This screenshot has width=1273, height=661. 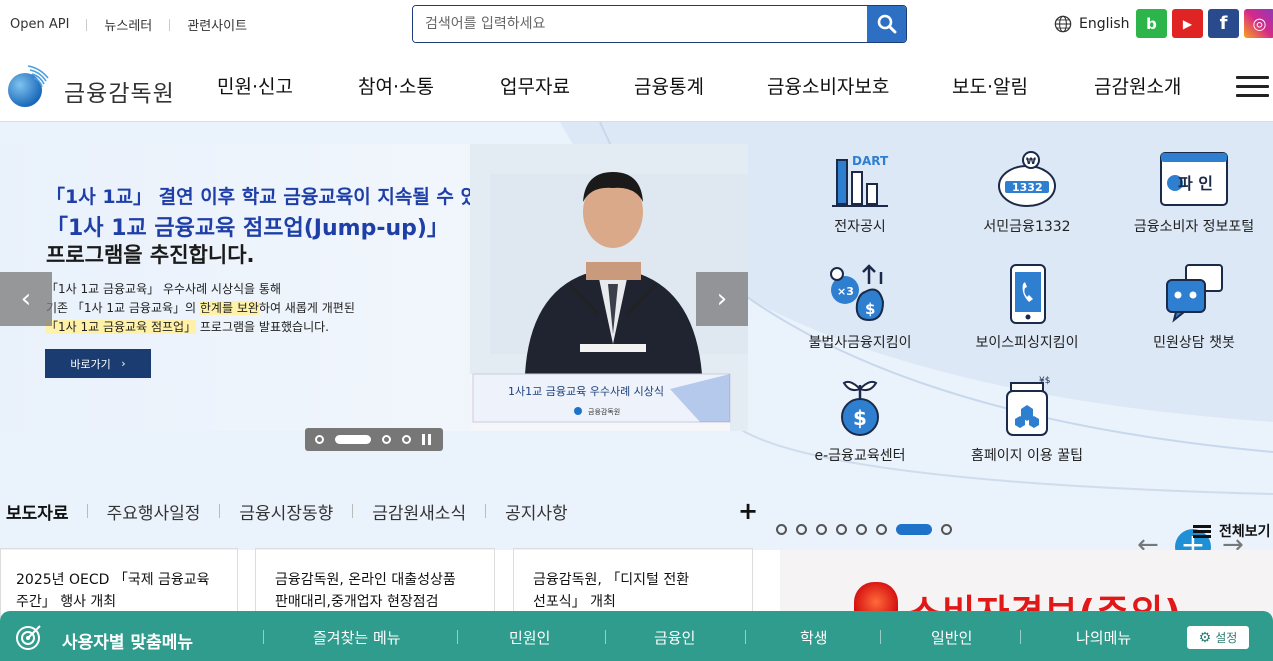 I want to click on banner-desc-line3: 「1사 1교 금융교육 점프업」 프로그램을 발표했습니다., so click(x=187, y=327).